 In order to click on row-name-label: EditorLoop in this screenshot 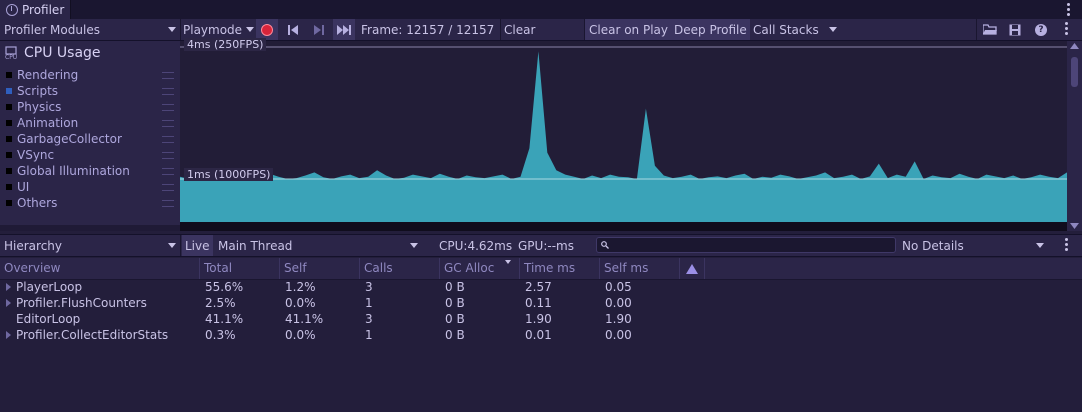, I will do `click(48, 319)`.